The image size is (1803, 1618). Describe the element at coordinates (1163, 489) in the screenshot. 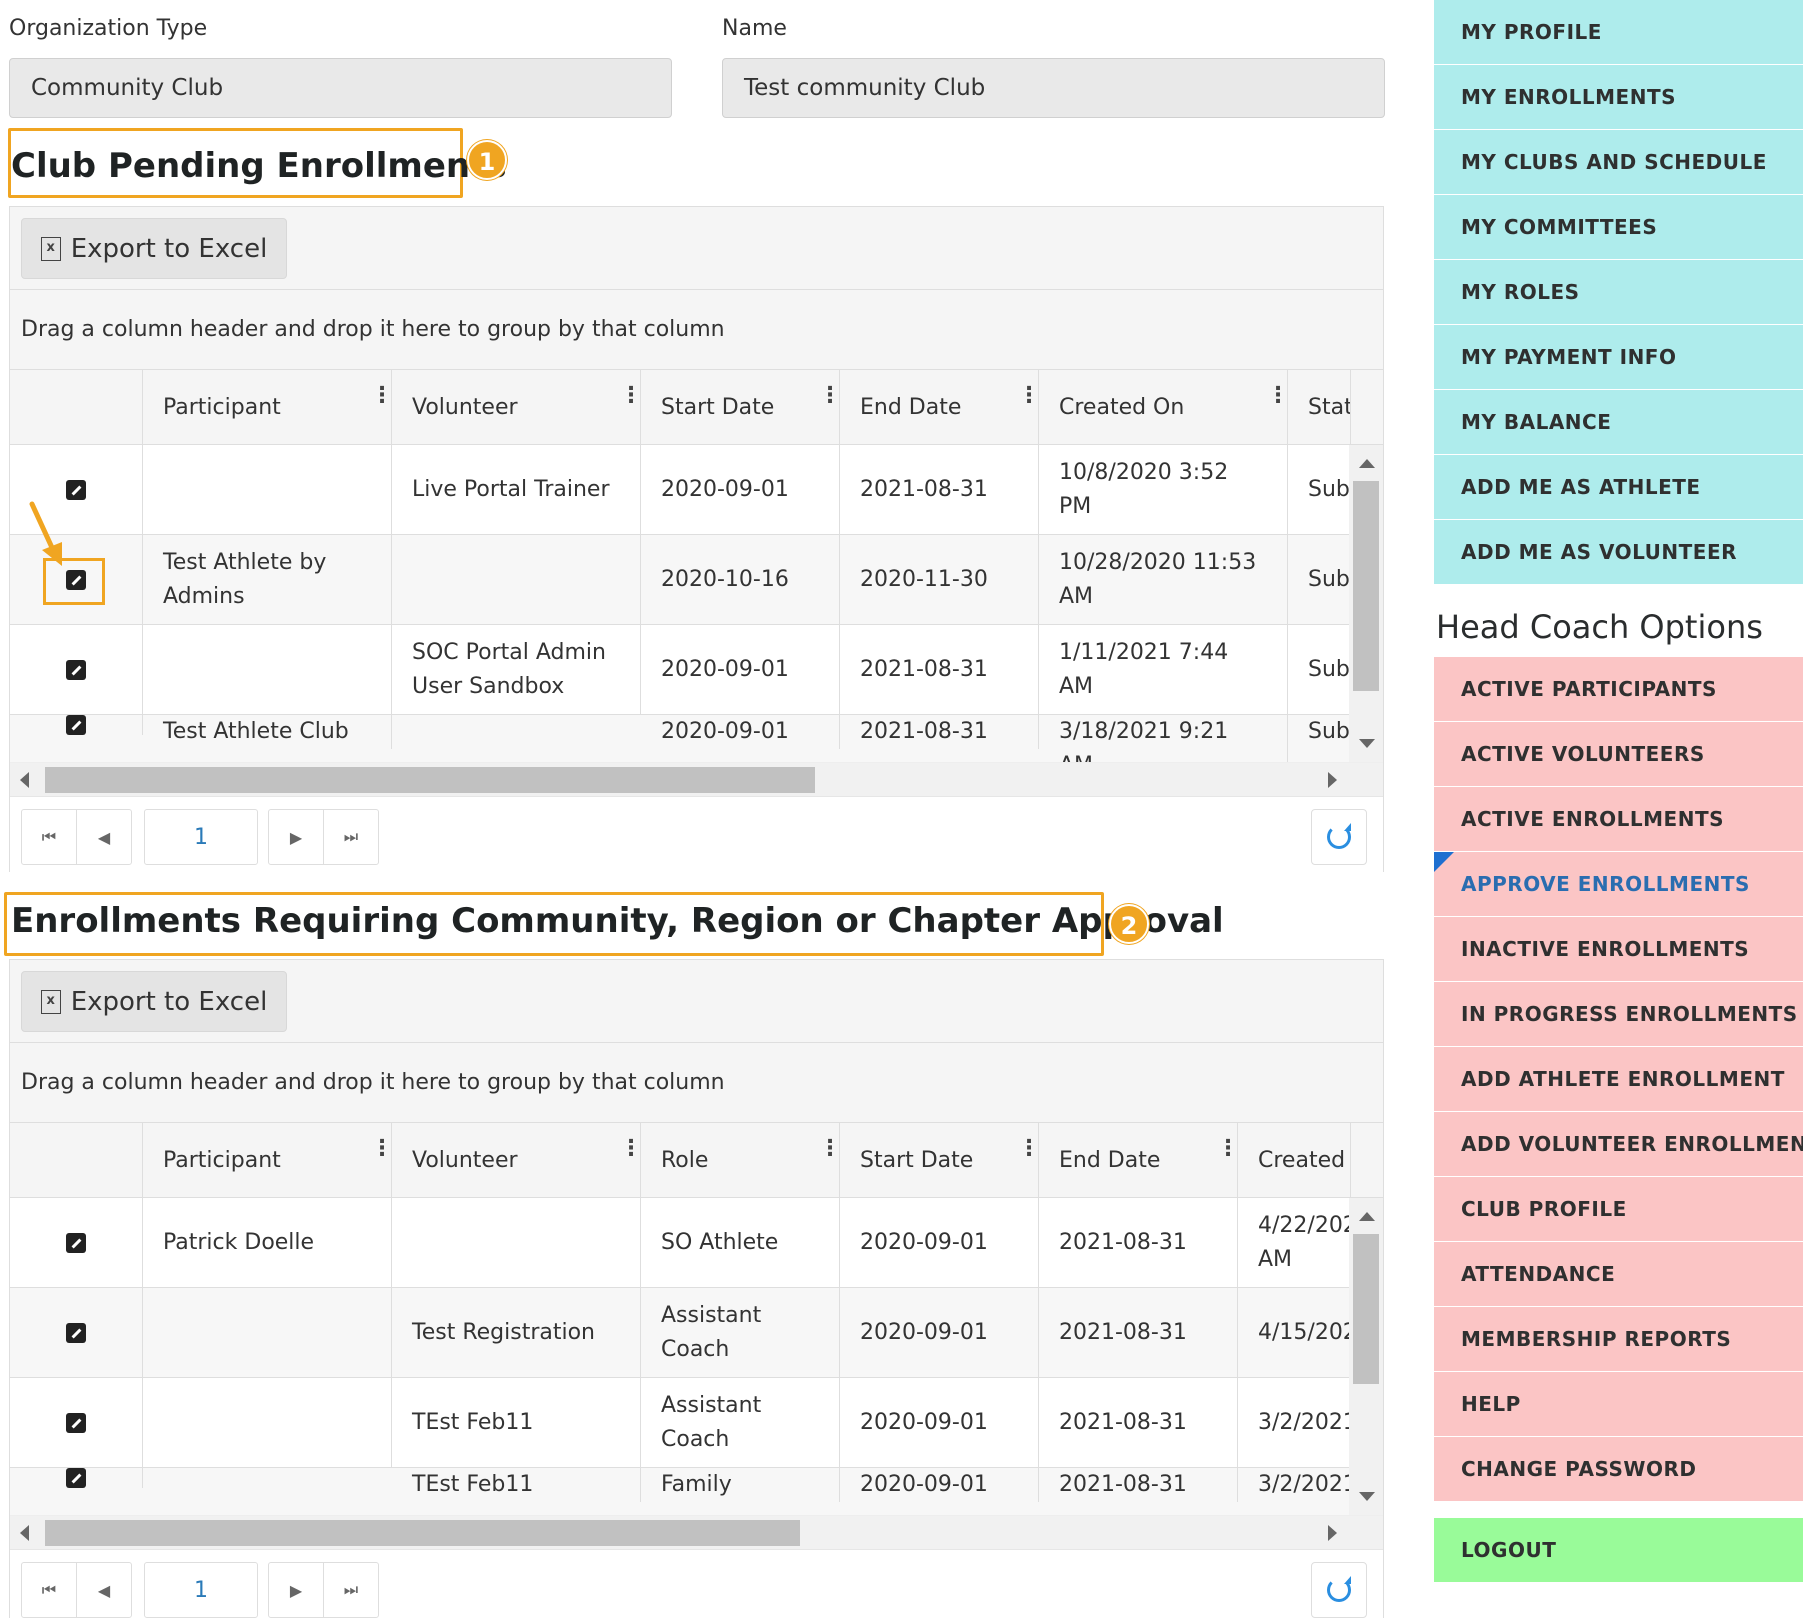

I see `cell-created-on: 10/8/2020 3:52 PM` at that location.